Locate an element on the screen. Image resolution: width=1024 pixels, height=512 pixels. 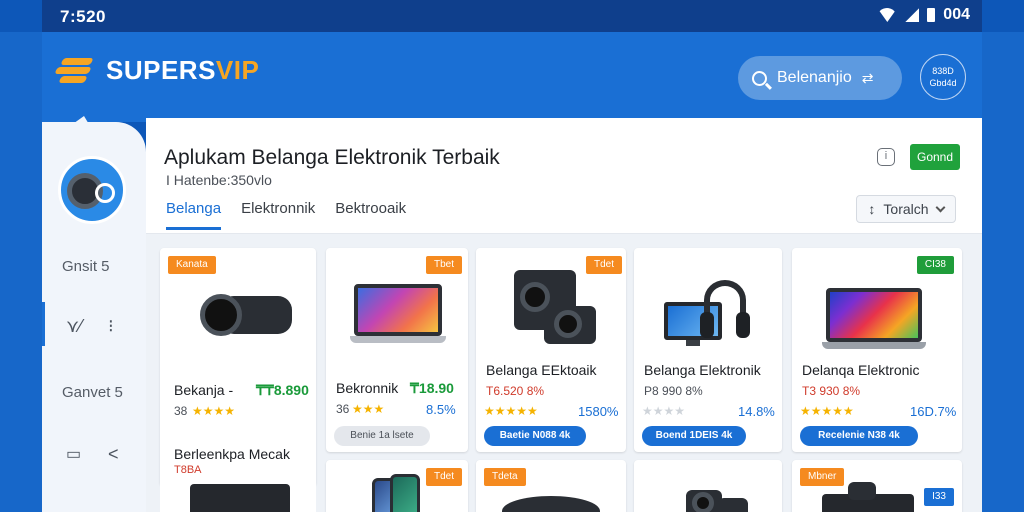
right-rail is located at coordinates (1003, 272).